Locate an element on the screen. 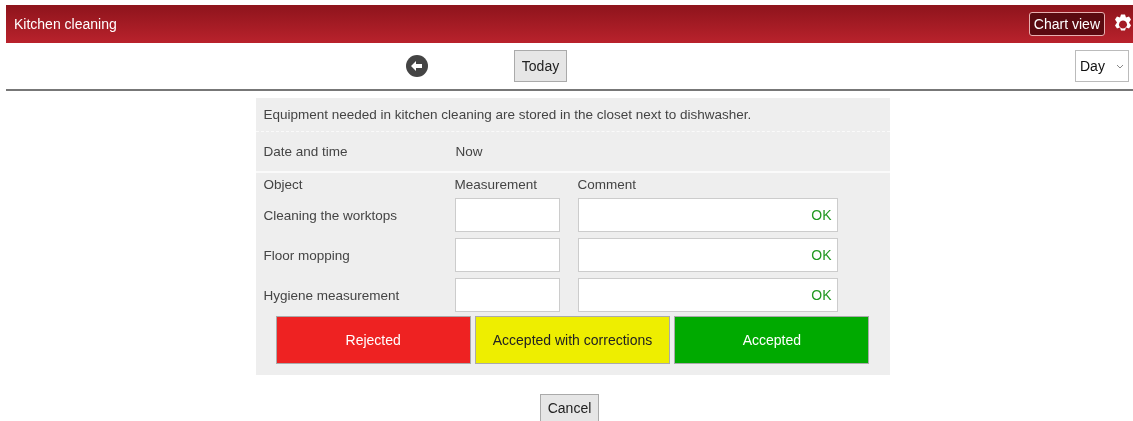 The image size is (1133, 421). column-header: Object is located at coordinates (283, 184).